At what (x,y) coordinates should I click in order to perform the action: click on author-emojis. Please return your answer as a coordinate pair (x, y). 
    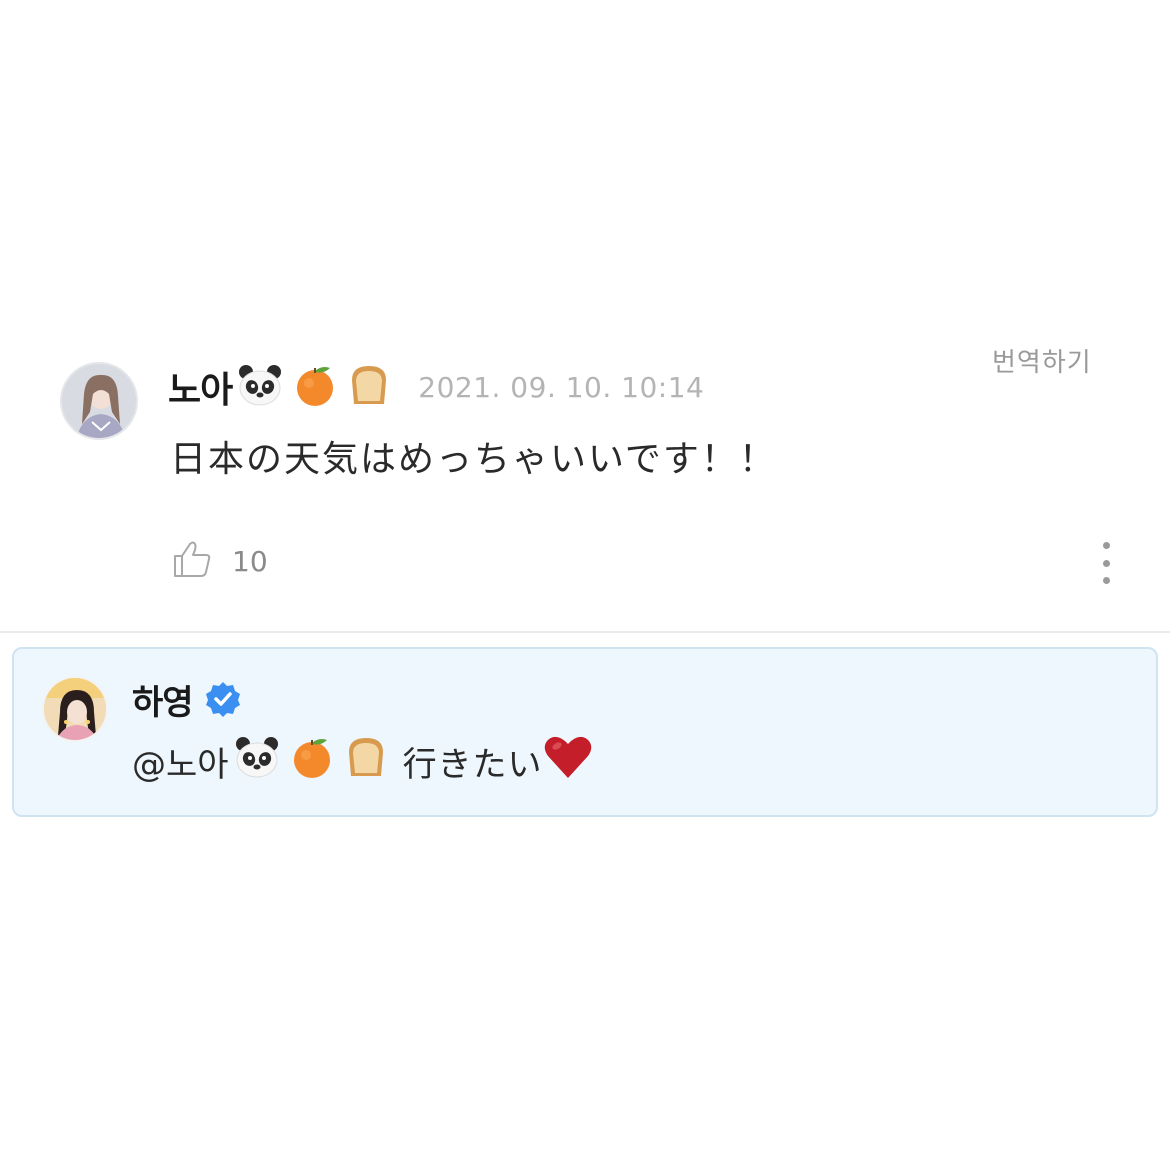
    Looking at the image, I should click on (318, 387).